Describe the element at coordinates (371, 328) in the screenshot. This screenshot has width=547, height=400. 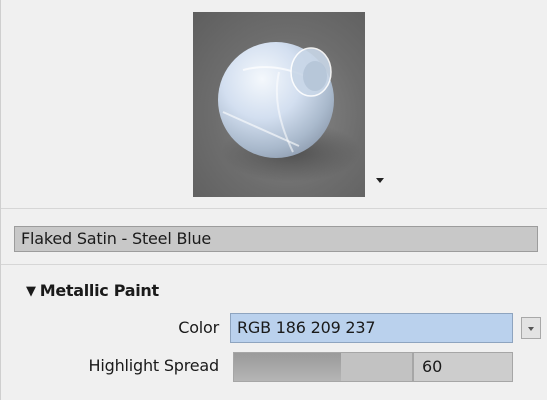
I see `color-value-field: RGB 186 209 237` at that location.